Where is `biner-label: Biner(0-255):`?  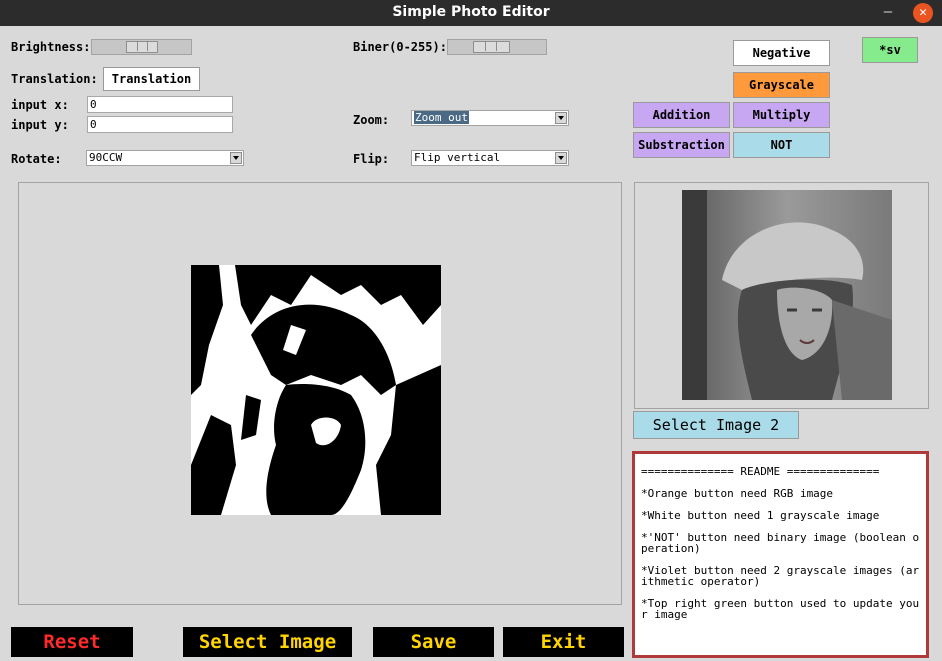
biner-label: Biner(0-255): is located at coordinates (400, 47).